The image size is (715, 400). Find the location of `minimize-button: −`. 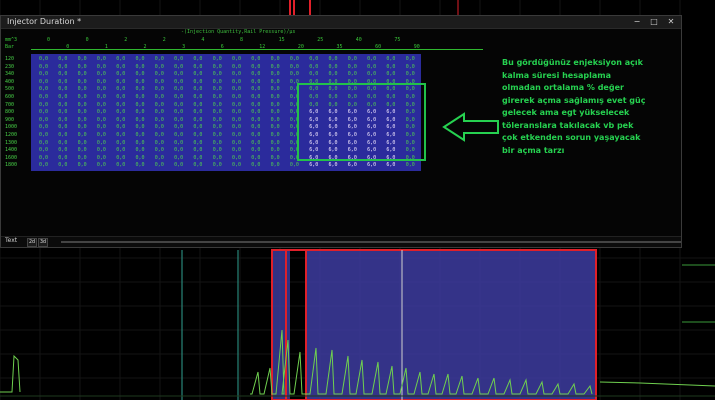

minimize-button: − is located at coordinates (637, 22).